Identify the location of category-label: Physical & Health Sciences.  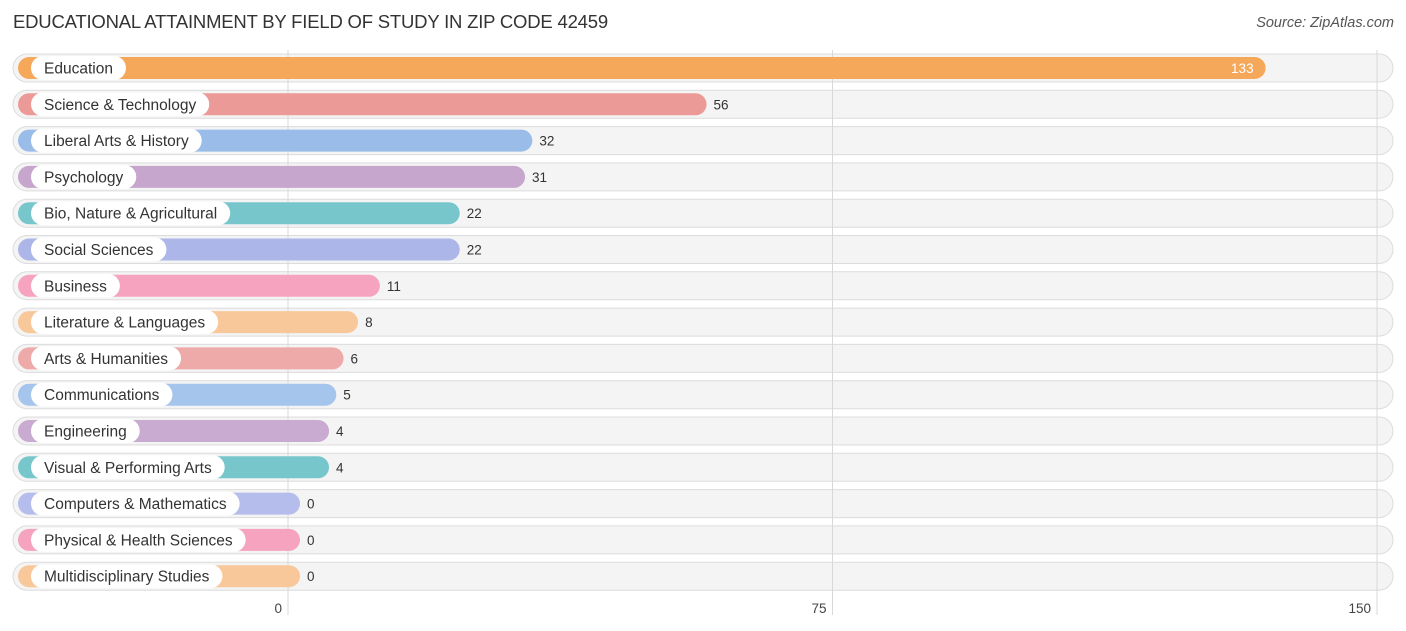
(138, 540).